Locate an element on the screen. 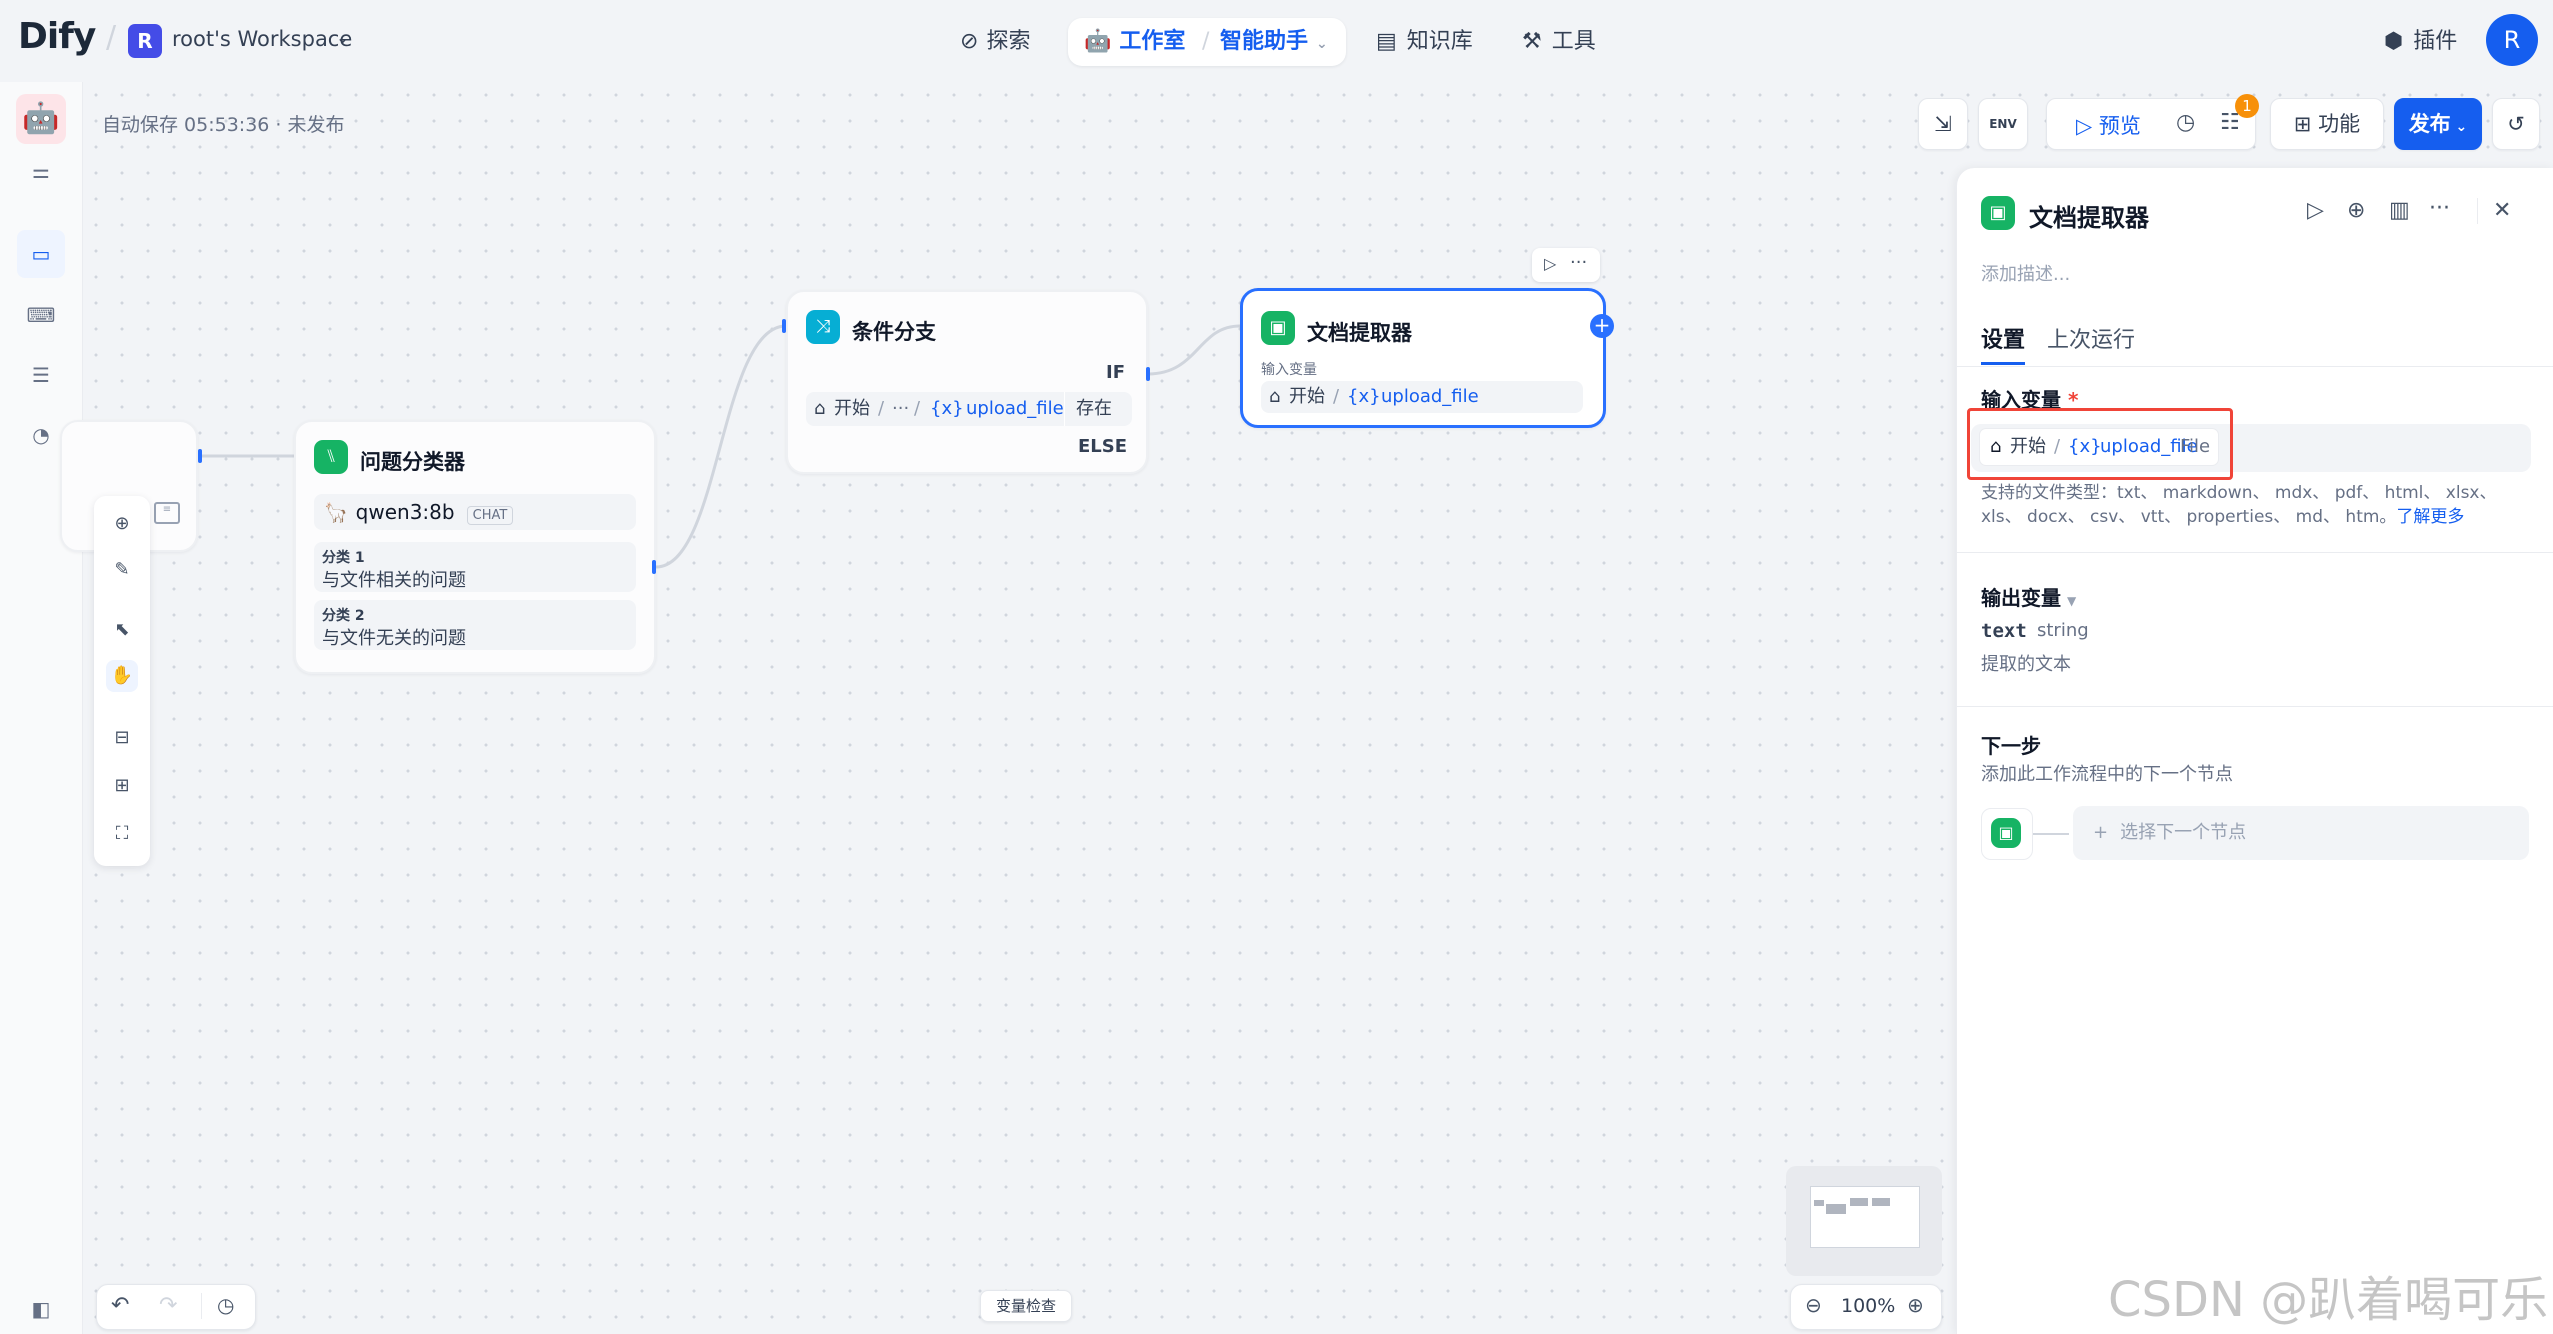 This screenshot has width=2553, height=1334. undo-icon: ↶ is located at coordinates (120, 1305).